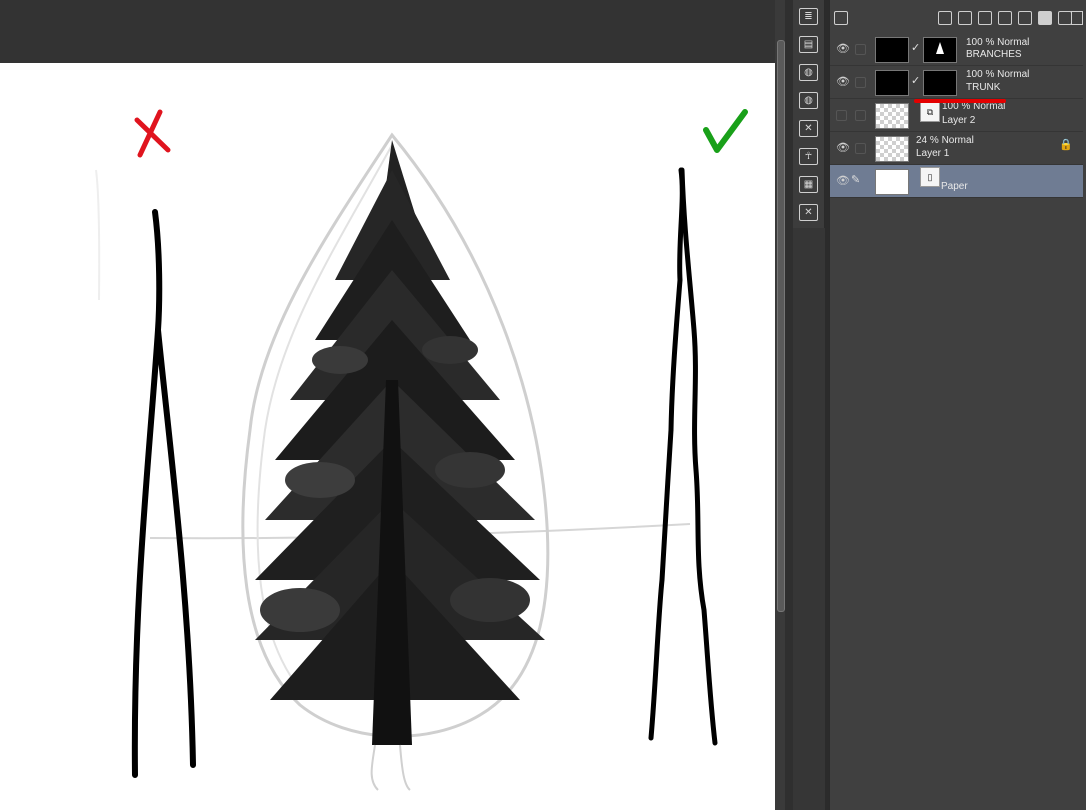 This screenshot has height=810, width=1086. I want to click on new-raster-layer-icon, so click(945, 18).